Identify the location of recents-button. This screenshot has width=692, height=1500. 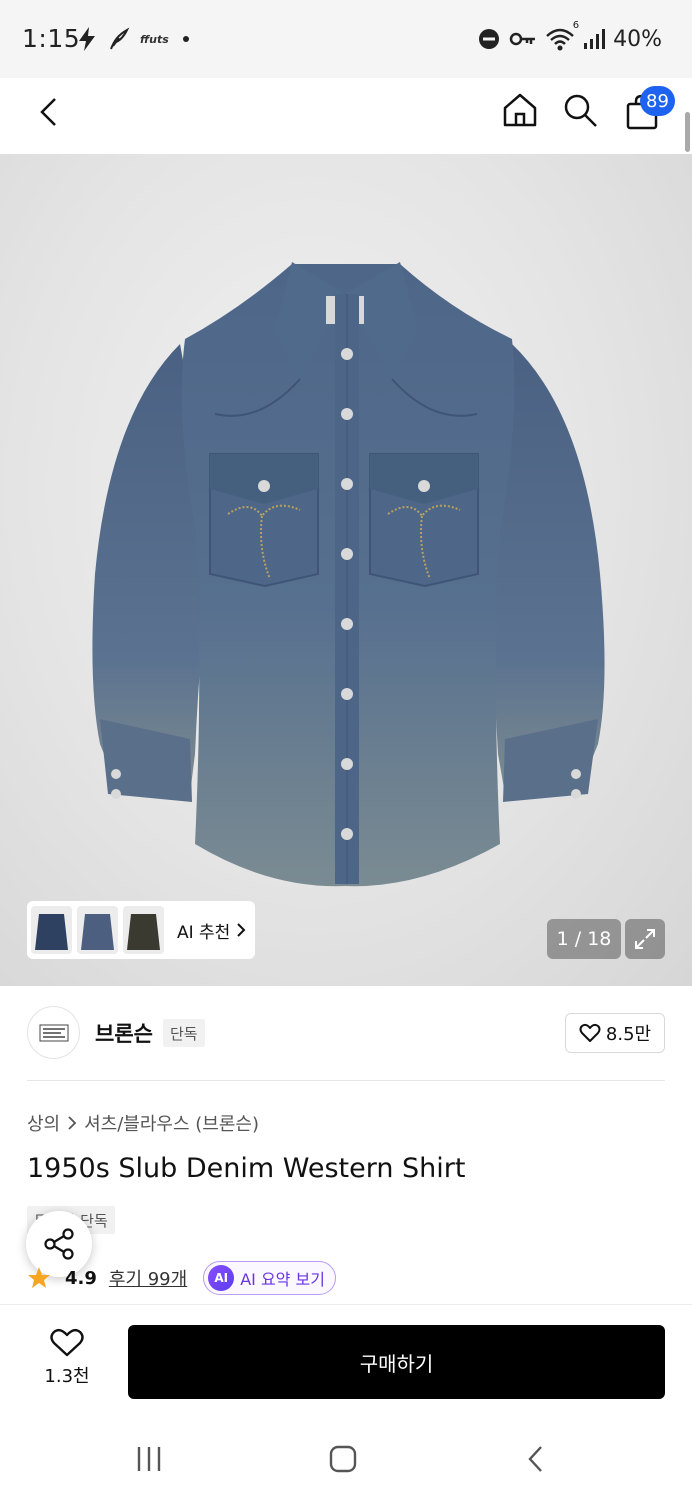
(149, 1459).